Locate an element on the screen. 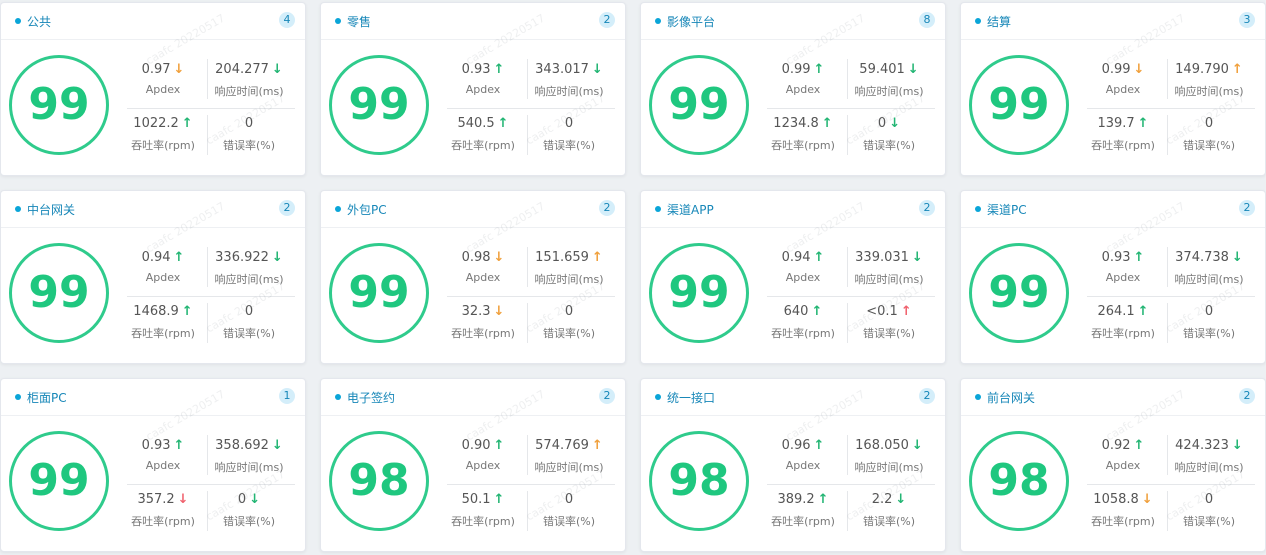  metric-response: 204.277 ↓ 响应时间(ms) is located at coordinates (249, 80).